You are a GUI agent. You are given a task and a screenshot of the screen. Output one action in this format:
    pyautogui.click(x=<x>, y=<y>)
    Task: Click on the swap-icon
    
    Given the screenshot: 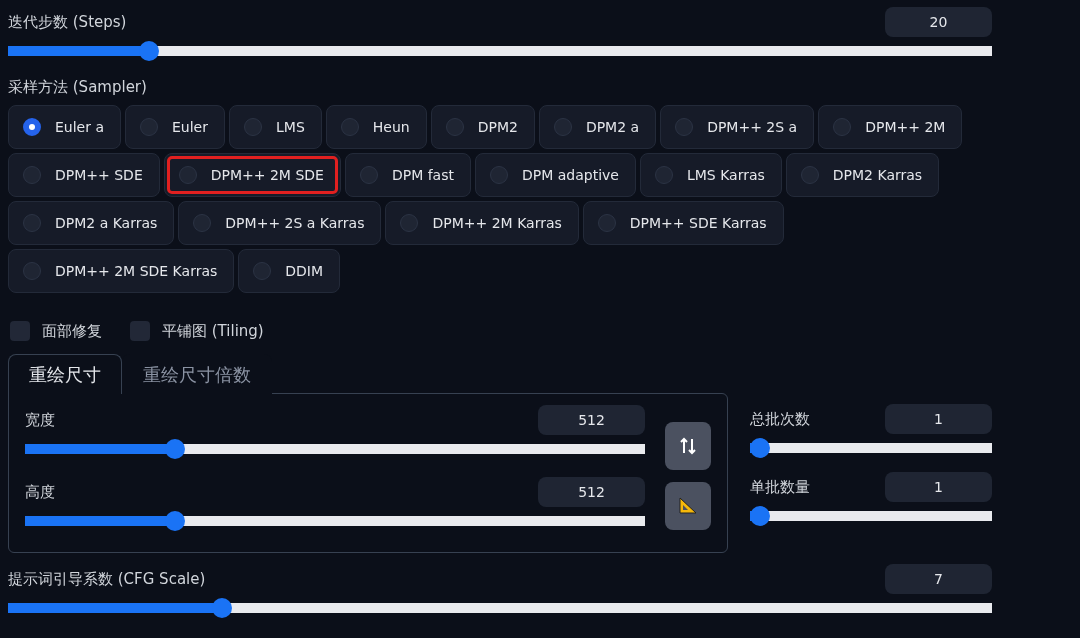 What is the action you would take?
    pyautogui.click(x=688, y=446)
    